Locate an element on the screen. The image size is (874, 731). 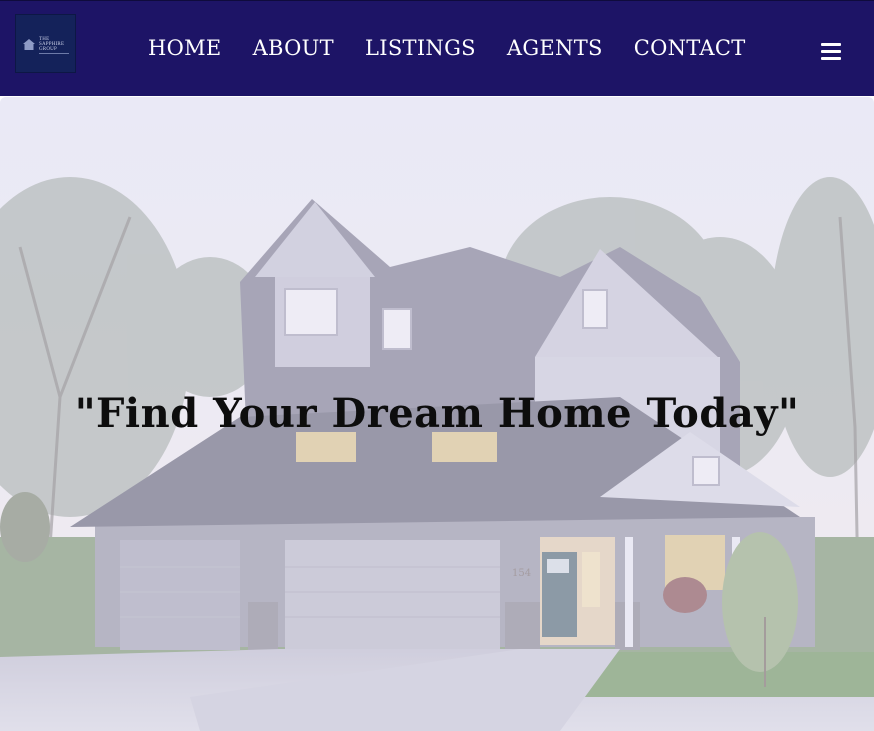
nav-home-link: HOME is located at coordinates (185, 48).